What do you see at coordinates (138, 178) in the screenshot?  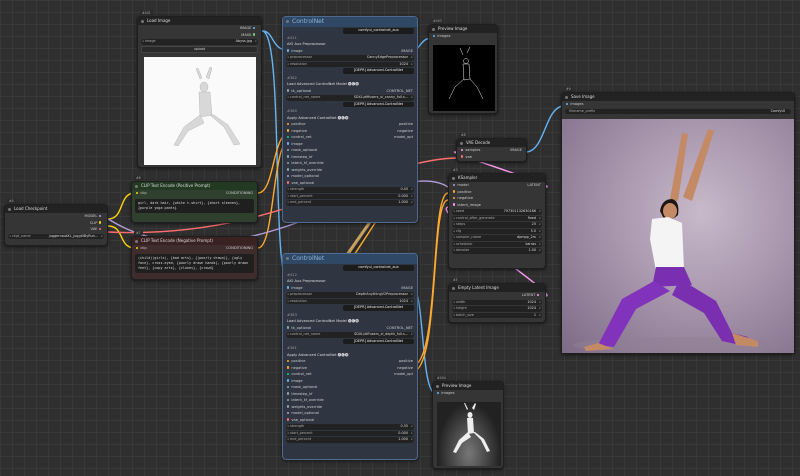 I see `node-id: #6` at bounding box center [138, 178].